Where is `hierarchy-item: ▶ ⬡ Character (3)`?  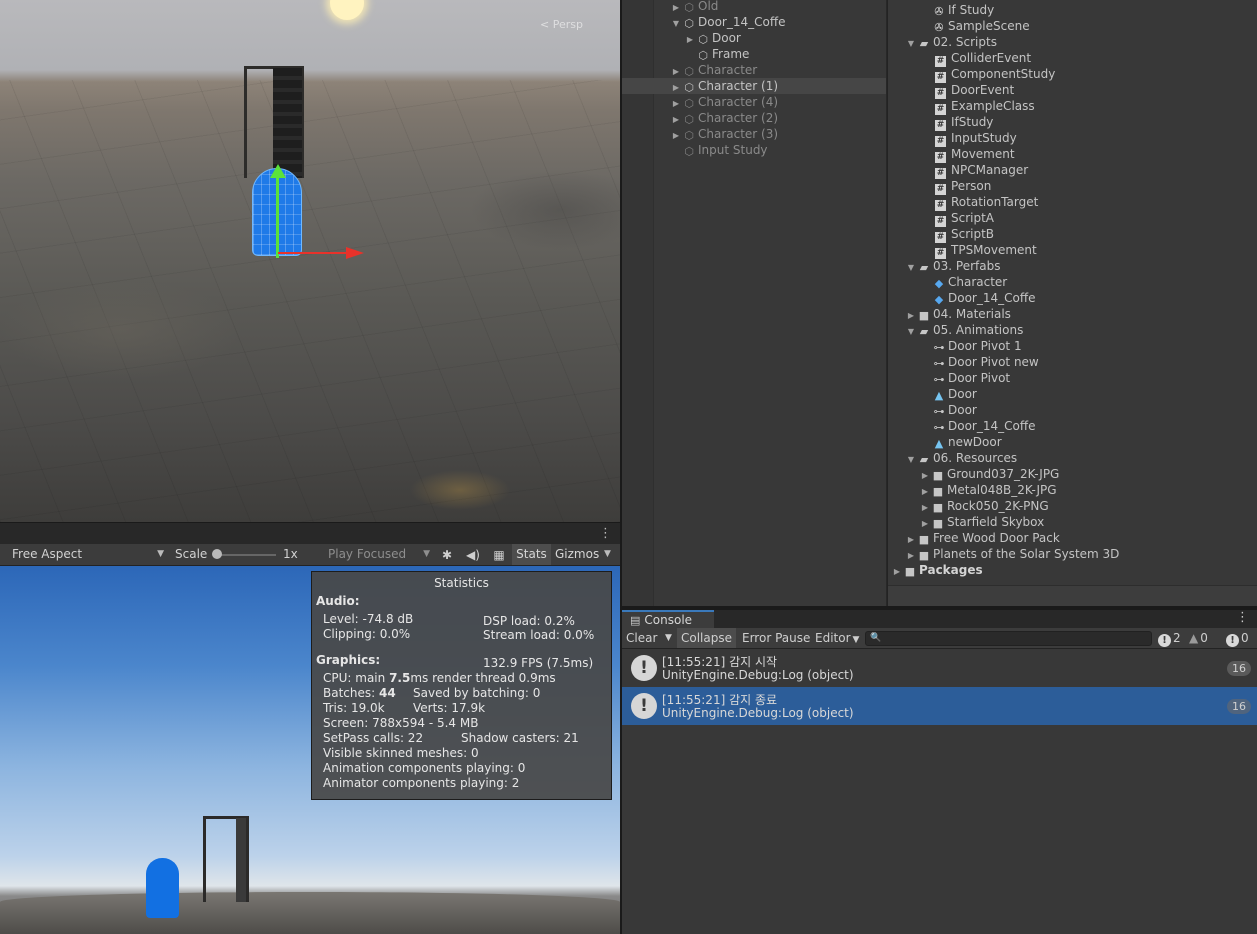
hierarchy-item: ▶ ⬡ Character (3) is located at coordinates (724, 134).